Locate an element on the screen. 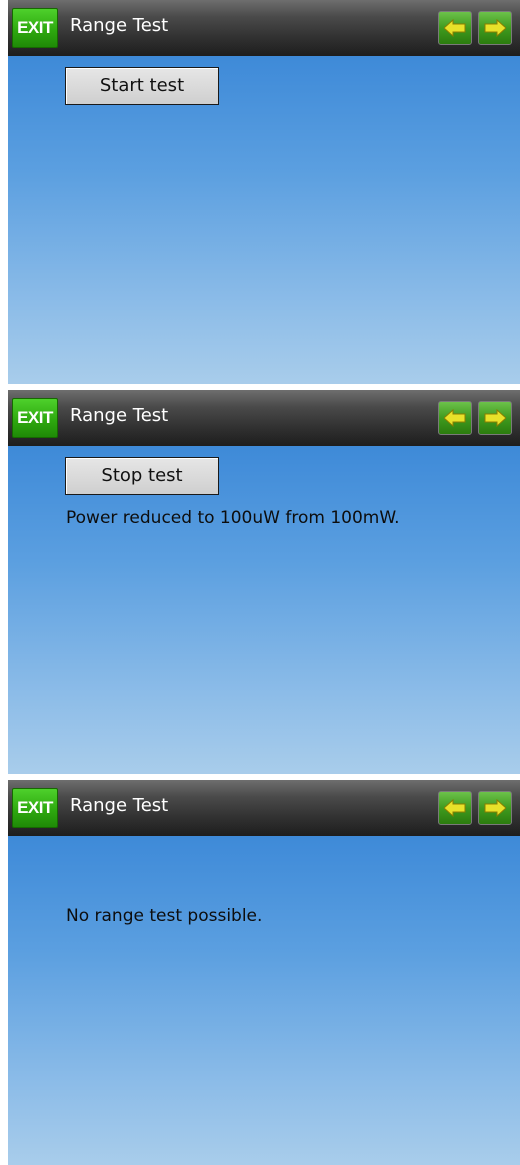 The width and height of the screenshot is (520, 1165). stop-test-button: Stop test is located at coordinates (142, 476).